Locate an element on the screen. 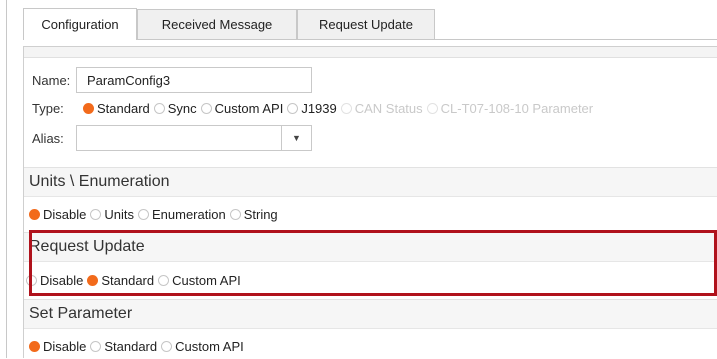  request-update-option-standard: Standard is located at coordinates (120, 280).